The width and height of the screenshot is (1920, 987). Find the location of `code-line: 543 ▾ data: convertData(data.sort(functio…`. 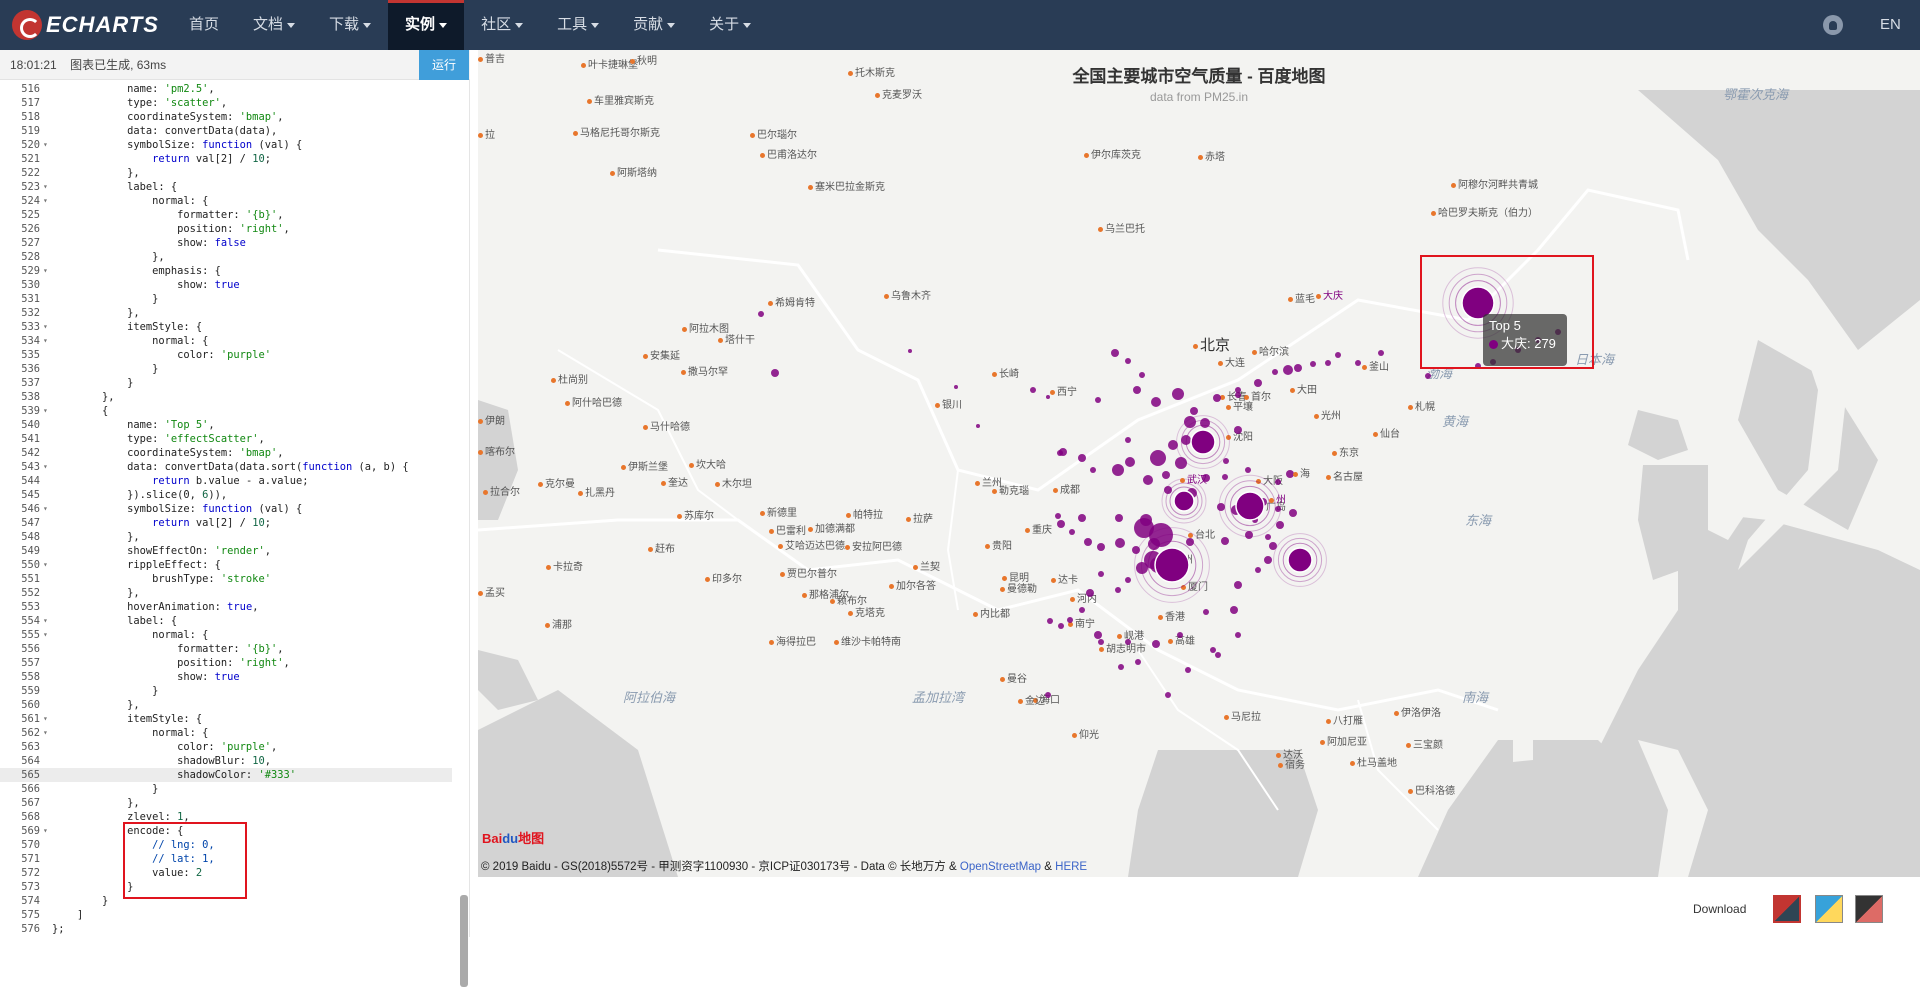

code-line: 543 ▾ data: convertData(data.sort(functio… is located at coordinates (226, 467).